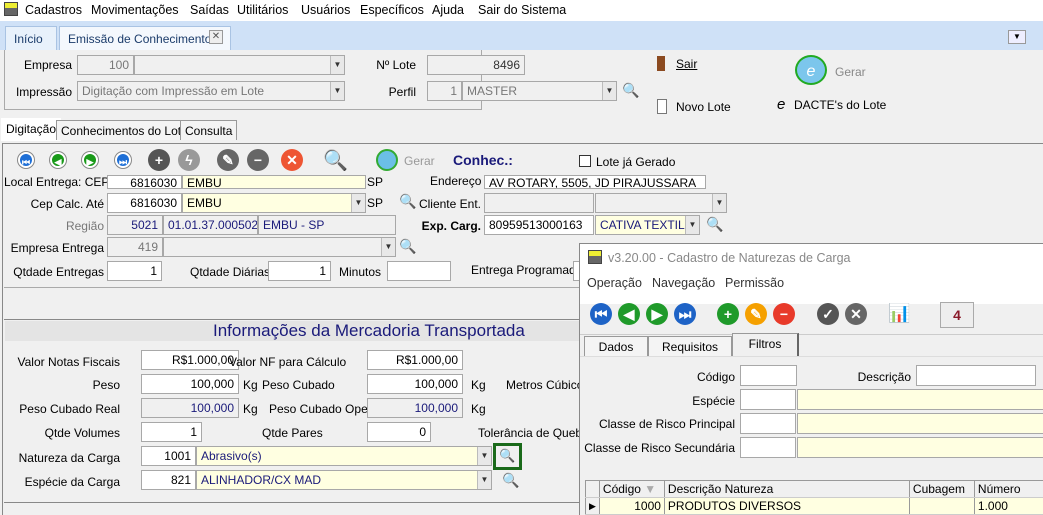 The height and width of the screenshot is (515, 1043). Describe the element at coordinates (828, 314) in the screenshot. I see `confirm-icon: ✓` at that location.